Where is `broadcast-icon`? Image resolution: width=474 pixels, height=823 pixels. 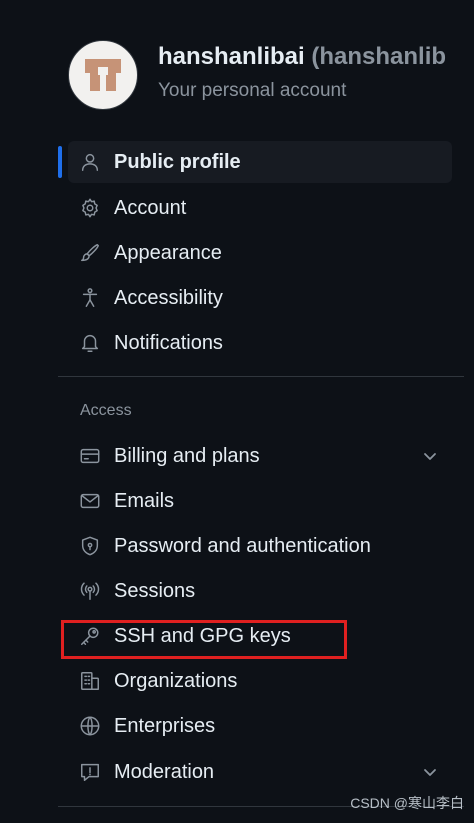 broadcast-icon is located at coordinates (90, 591).